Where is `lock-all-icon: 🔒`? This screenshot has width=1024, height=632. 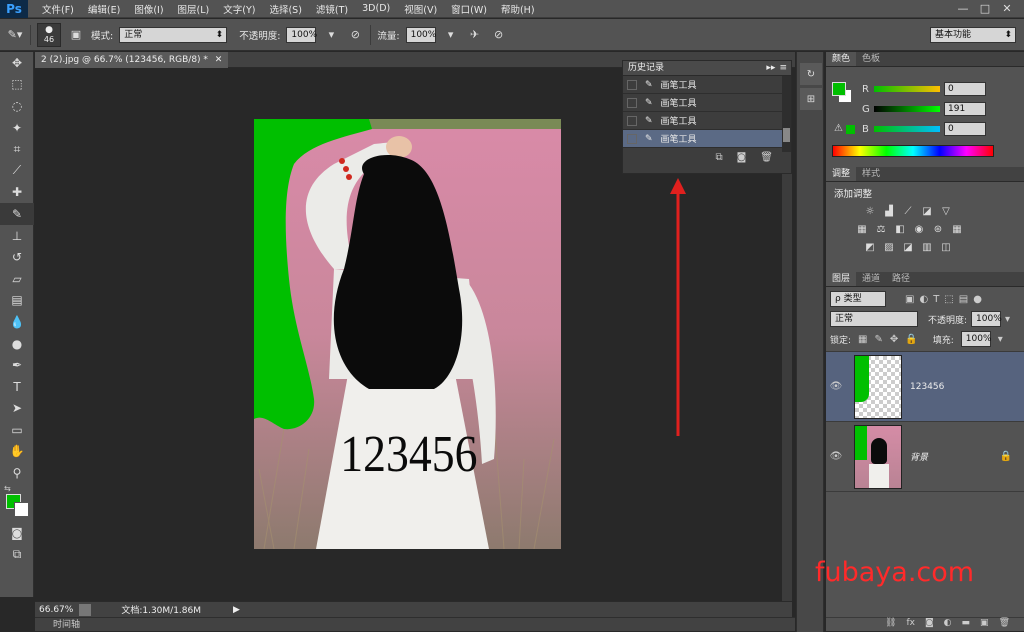 lock-all-icon: 🔒 is located at coordinates (911, 339).